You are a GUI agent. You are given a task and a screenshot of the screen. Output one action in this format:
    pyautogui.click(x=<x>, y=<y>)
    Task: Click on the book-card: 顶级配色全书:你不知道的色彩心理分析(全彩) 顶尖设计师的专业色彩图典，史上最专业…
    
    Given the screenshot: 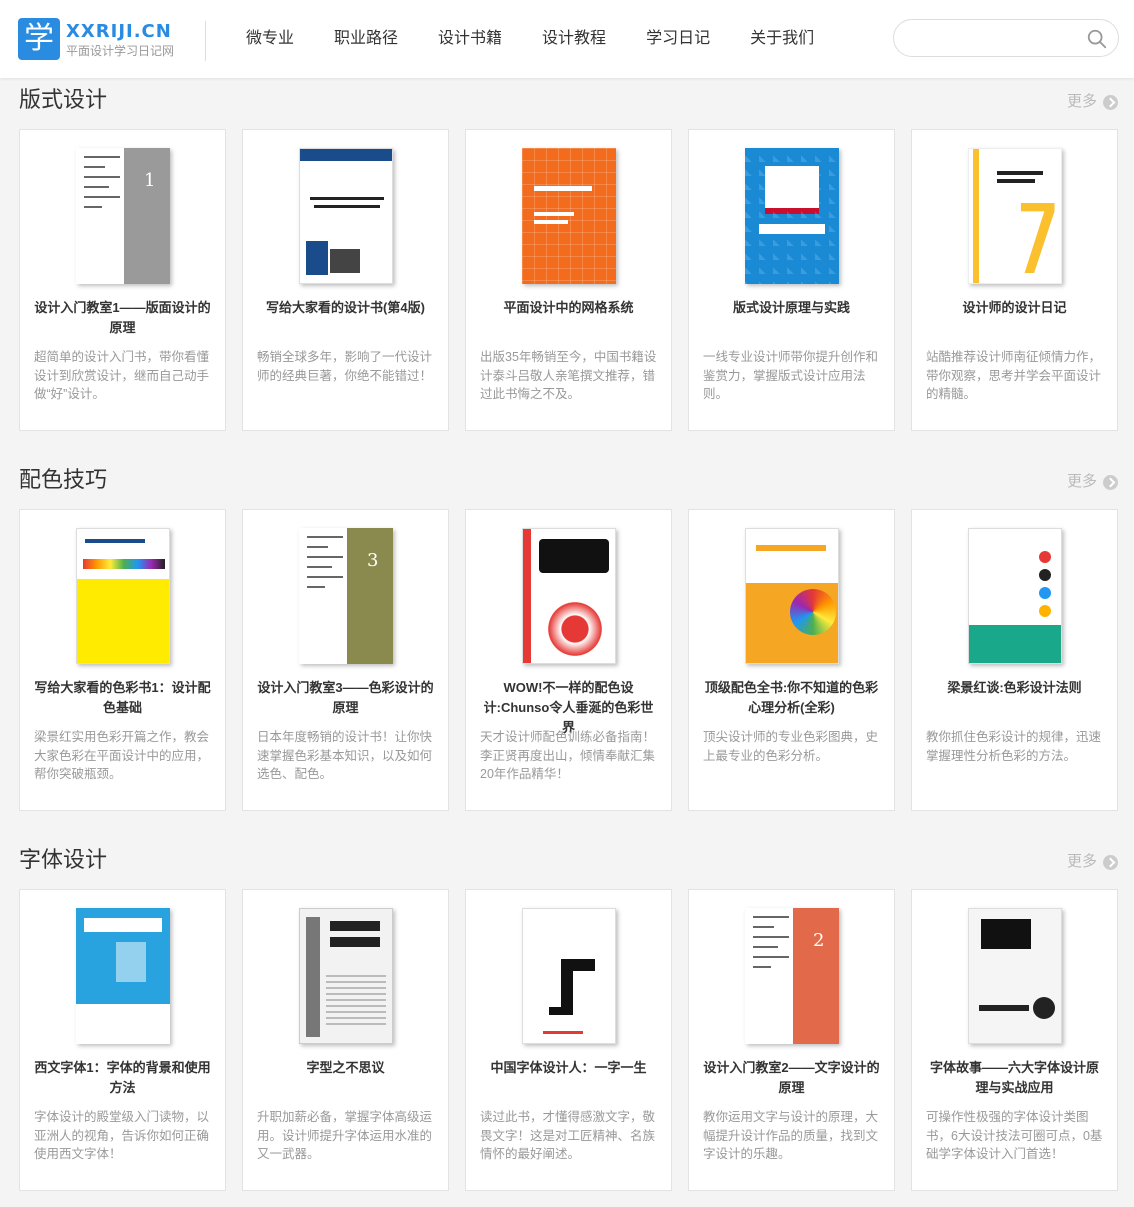 What is the action you would take?
    pyautogui.click(x=791, y=660)
    